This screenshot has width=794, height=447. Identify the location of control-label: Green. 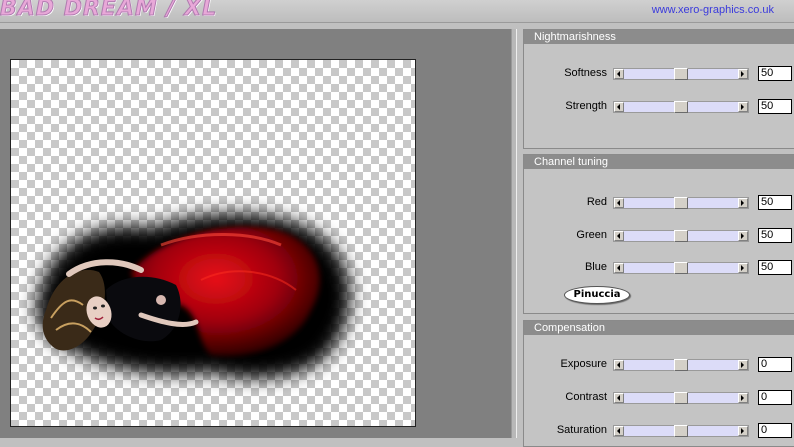
(591, 235).